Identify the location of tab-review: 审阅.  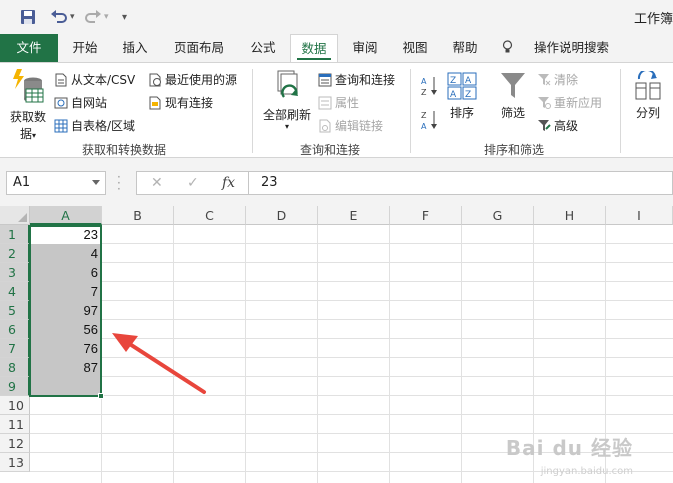
(365, 48).